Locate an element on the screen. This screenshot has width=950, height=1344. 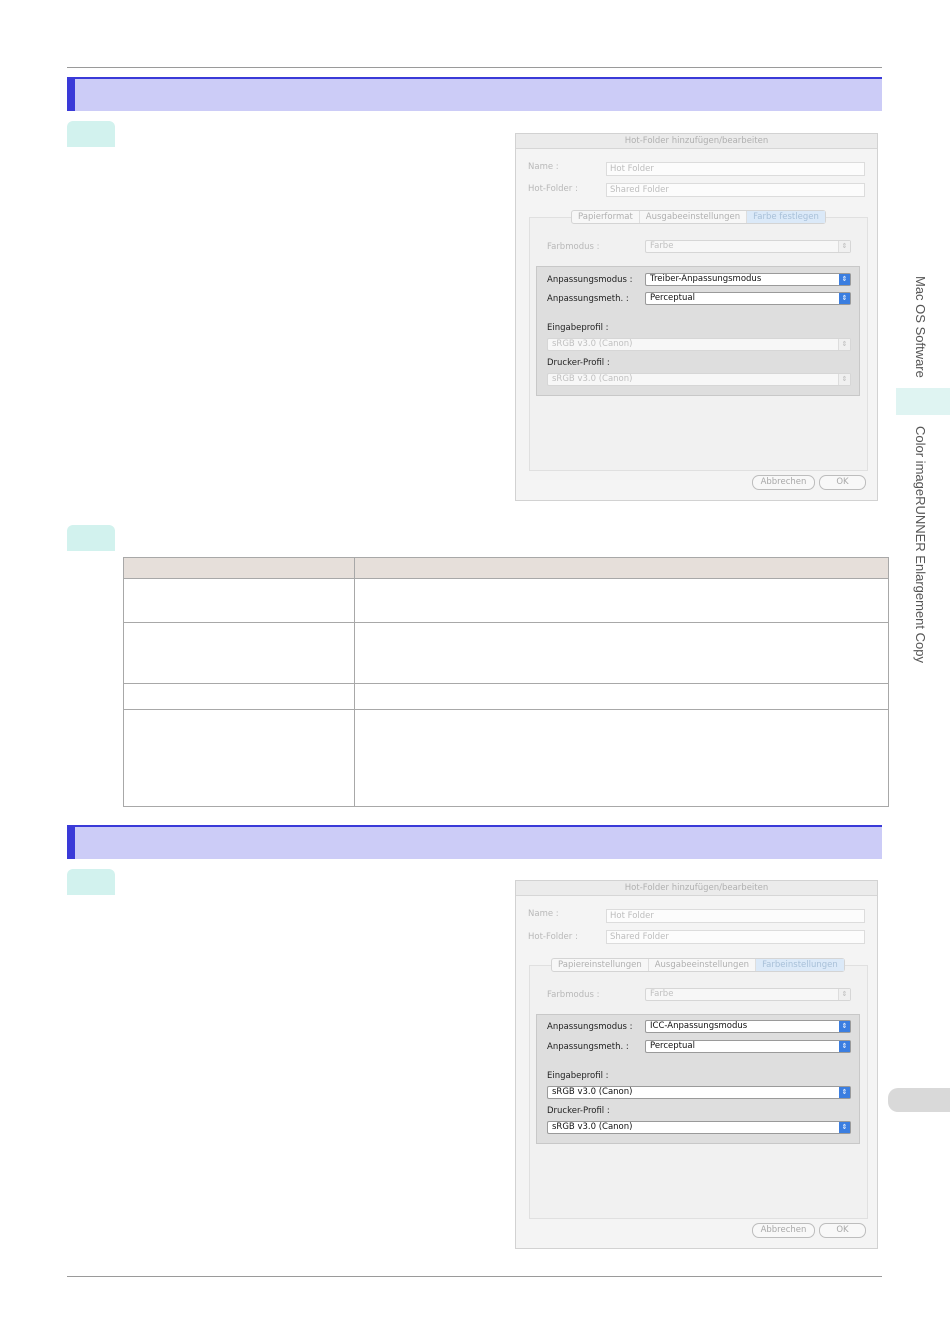
bottom-rule is located at coordinates (474, 1276).